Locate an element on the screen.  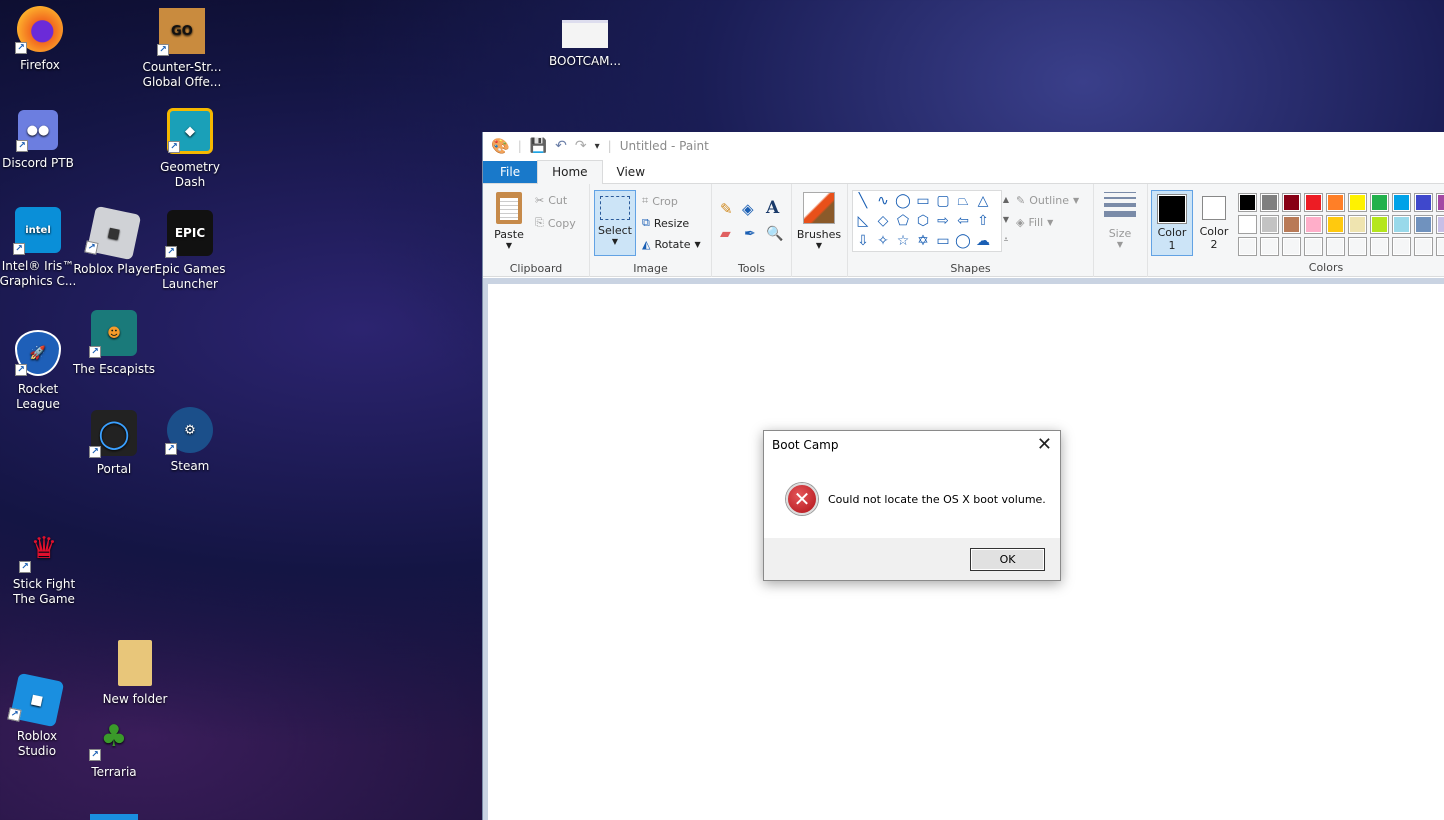
magnifier-icon: 🔍 is located at coordinates (774, 234).